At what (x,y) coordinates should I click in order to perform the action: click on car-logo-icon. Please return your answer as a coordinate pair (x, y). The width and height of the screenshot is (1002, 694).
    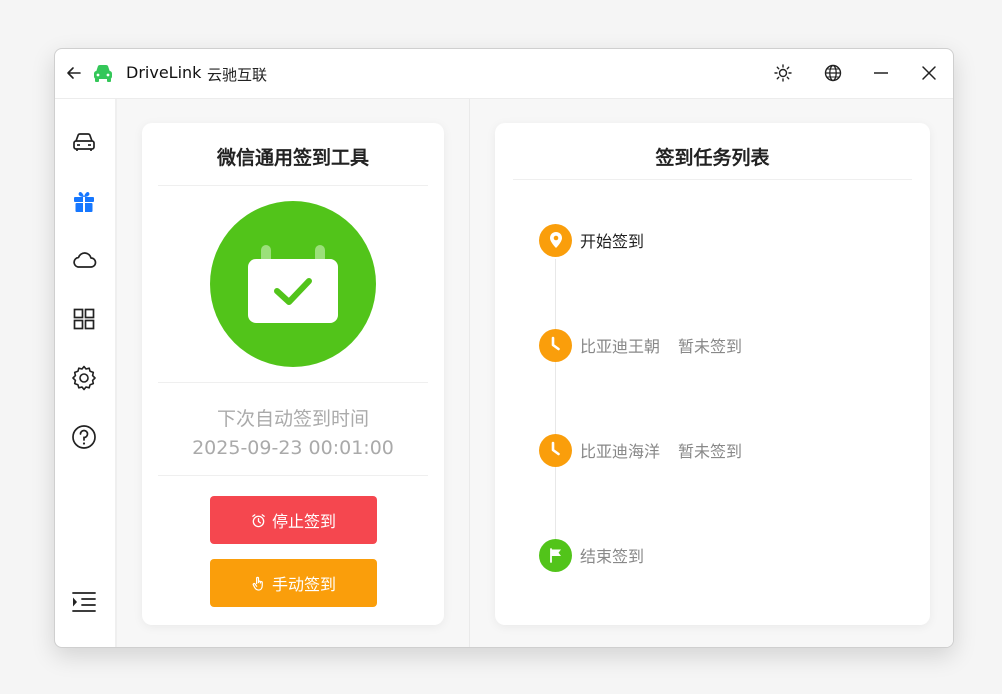
    Looking at the image, I should click on (103, 73).